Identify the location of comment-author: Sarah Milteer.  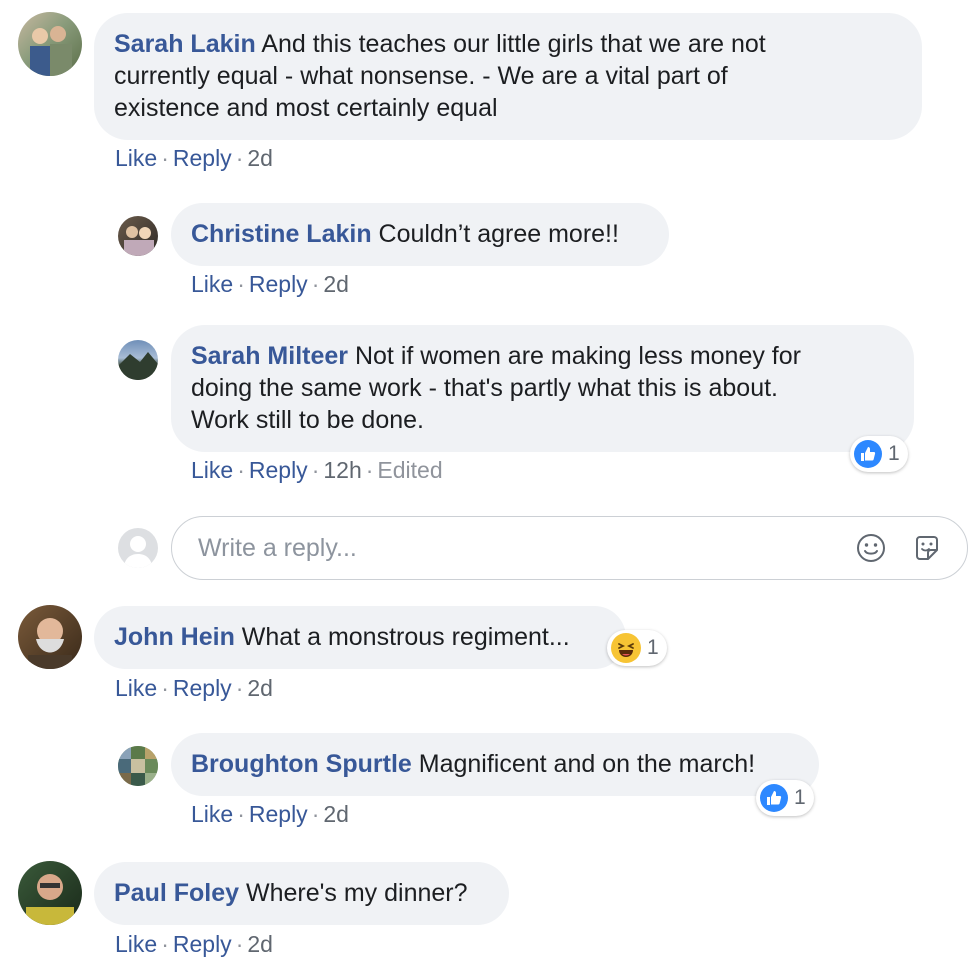
(269, 356).